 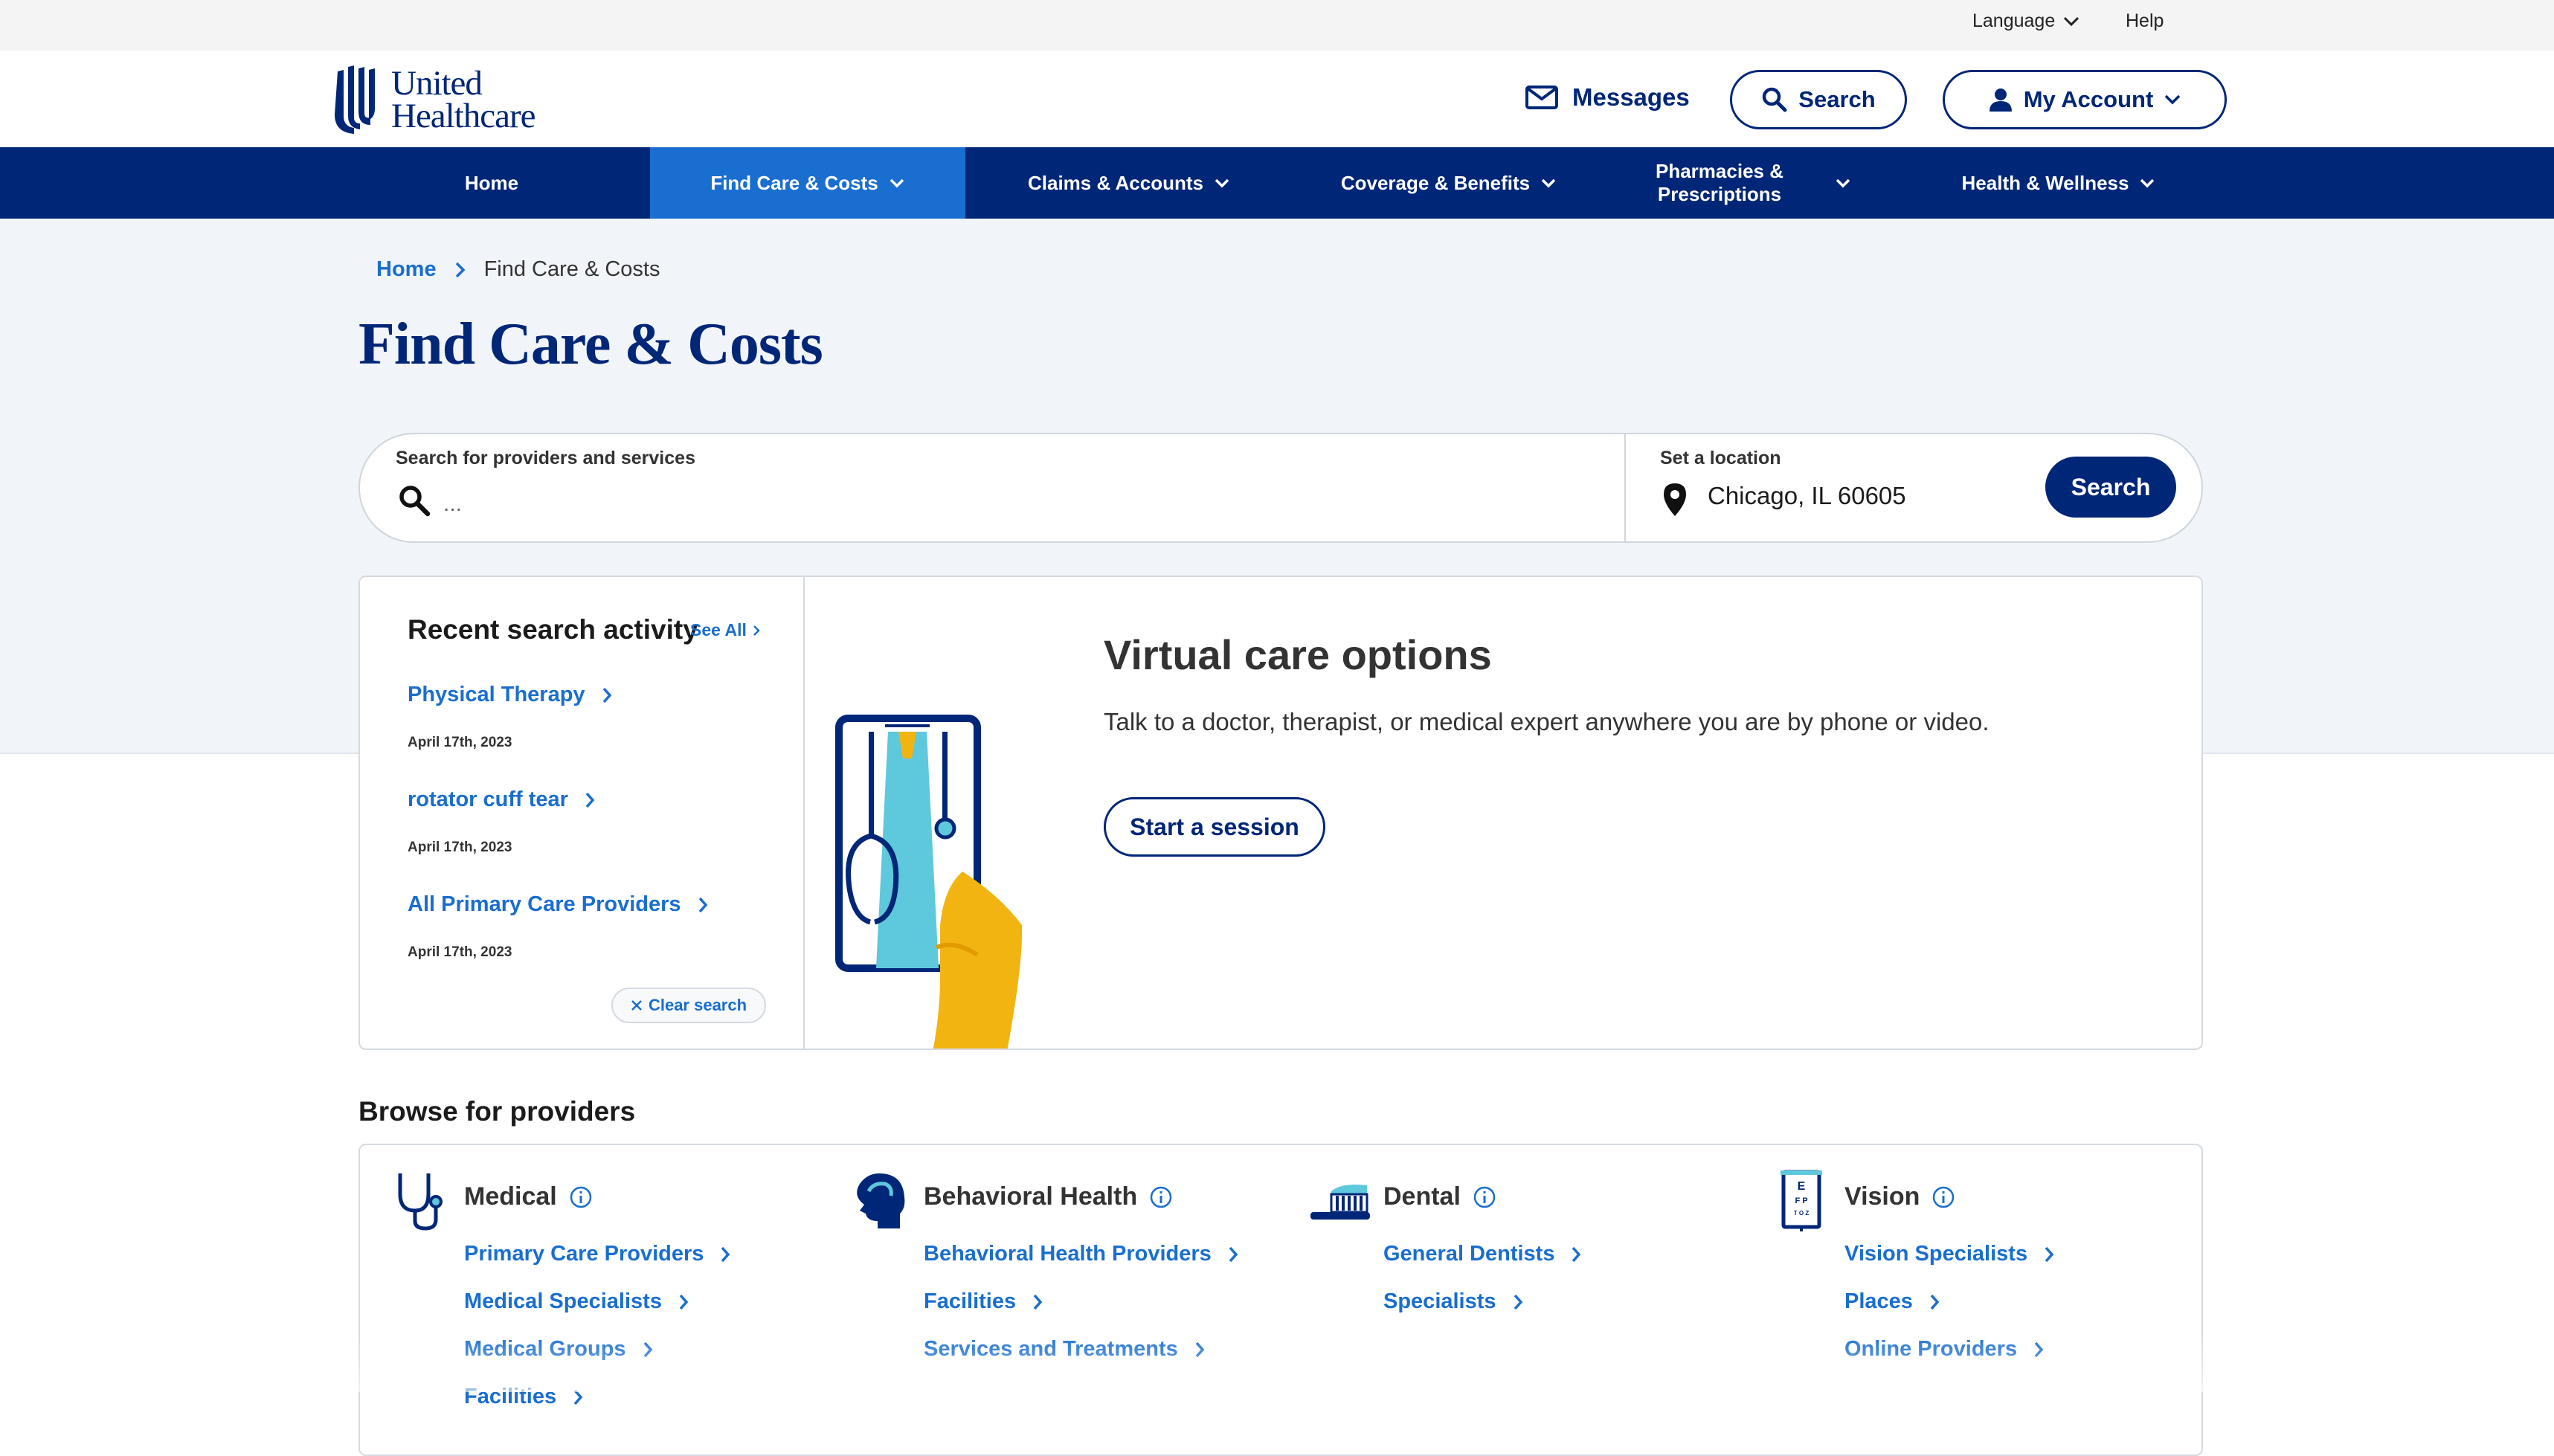 I want to click on nav-health-wellness: Health & Wellness, so click(x=2058, y=183).